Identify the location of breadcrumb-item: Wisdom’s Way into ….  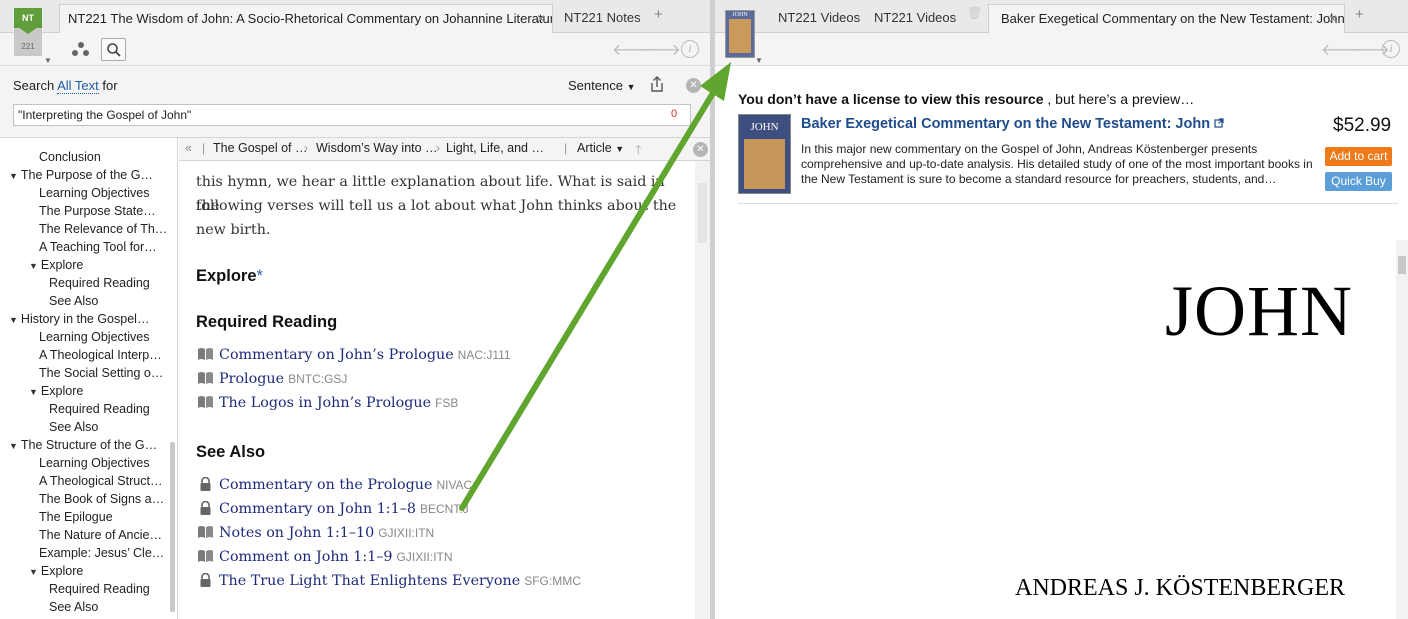
(377, 148).